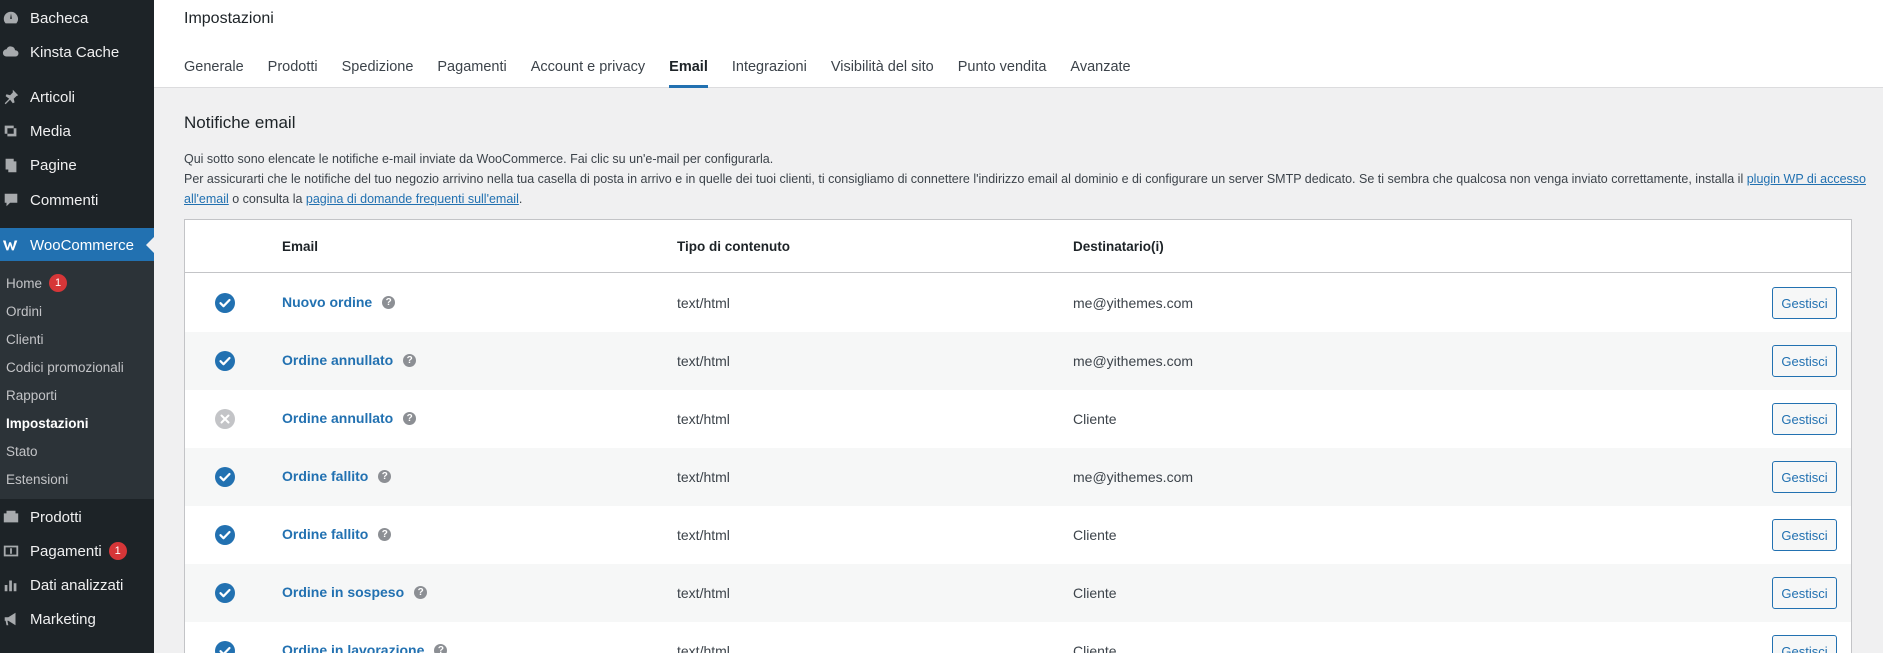 This screenshot has height=653, width=1883. Describe the element at coordinates (77, 585) in the screenshot. I see `sidebar-item-dati-analizzati: Dati analizzati` at that location.